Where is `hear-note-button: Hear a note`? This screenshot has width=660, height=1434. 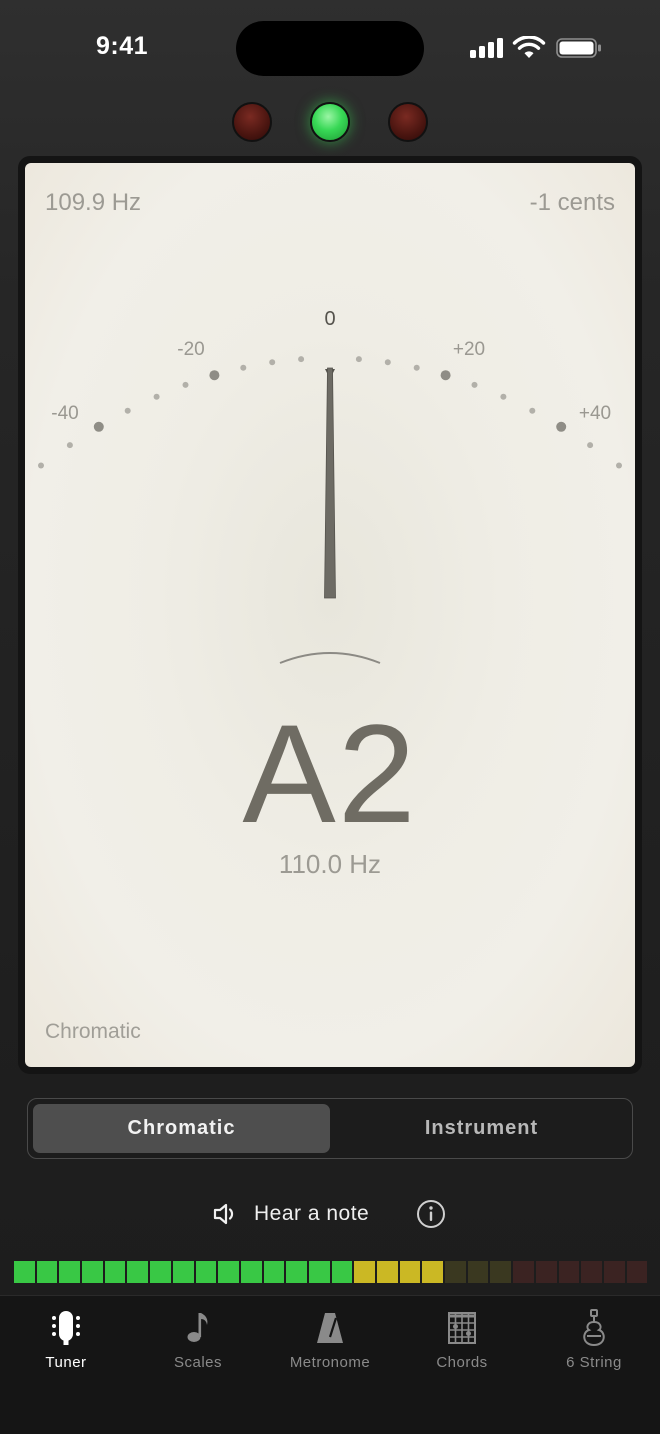 hear-note-button: Hear a note is located at coordinates (290, 1214).